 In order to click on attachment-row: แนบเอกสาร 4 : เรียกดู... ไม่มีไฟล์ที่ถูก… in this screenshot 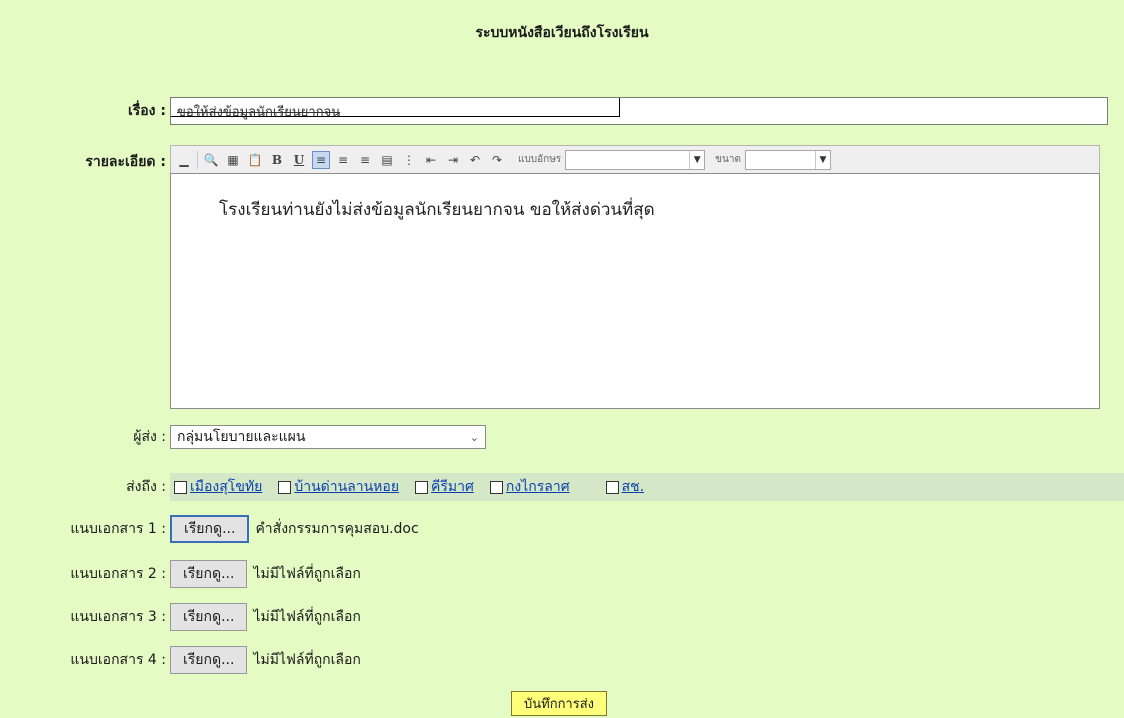, I will do `click(180, 660)`.